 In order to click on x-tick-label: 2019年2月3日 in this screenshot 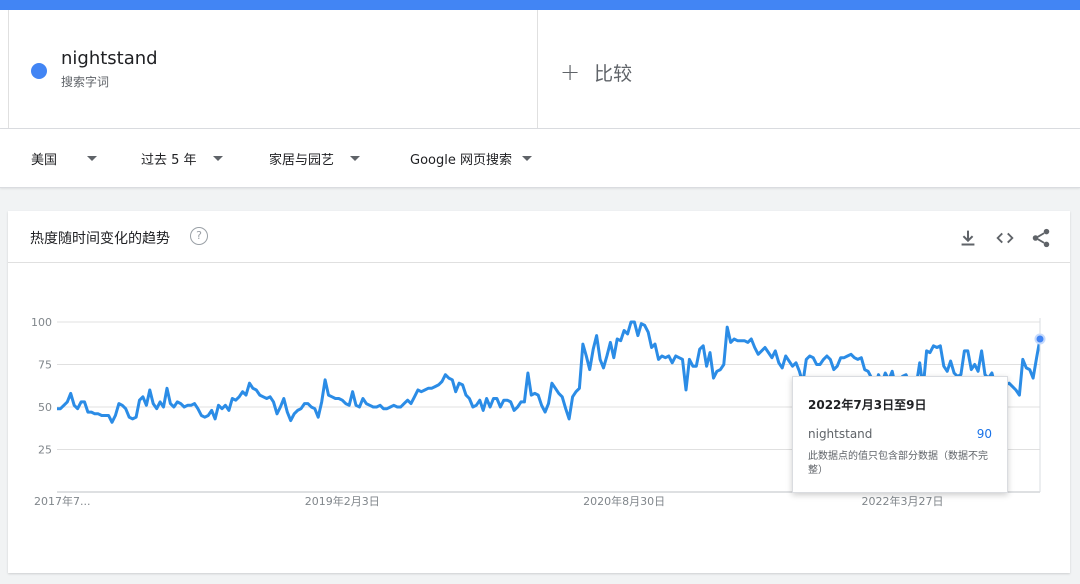, I will do `click(342, 501)`.